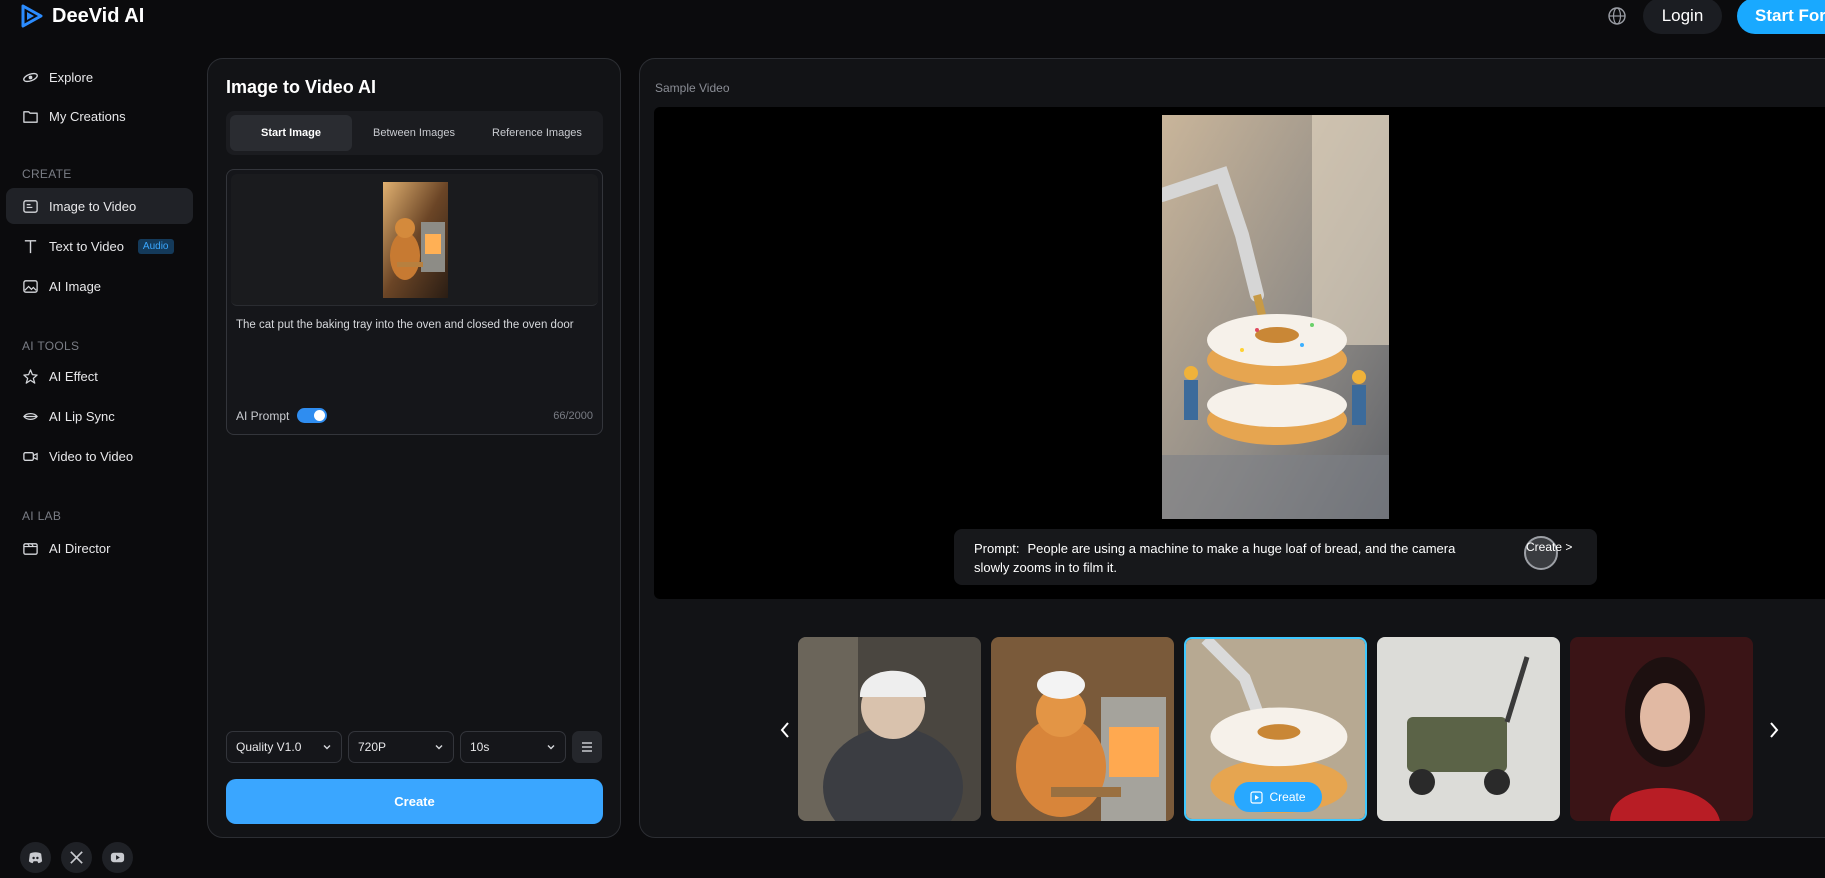  Describe the element at coordinates (30, 456) in the screenshot. I see `video-camera-icon` at that location.